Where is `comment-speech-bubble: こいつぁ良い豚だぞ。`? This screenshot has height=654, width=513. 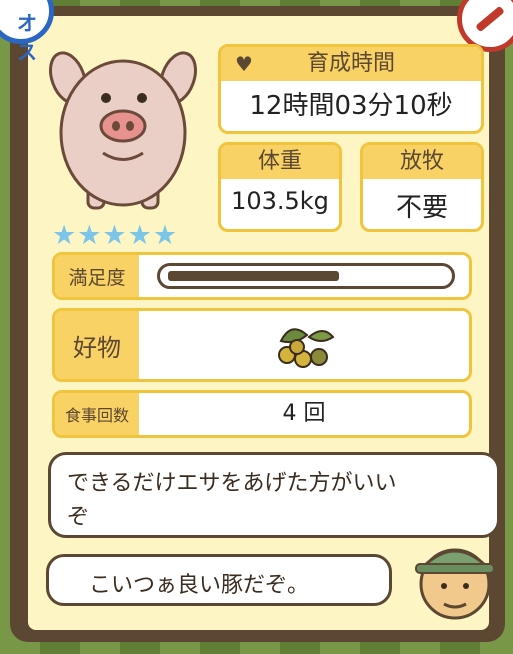
comment-speech-bubble: こいつぁ良い豚だぞ。 is located at coordinates (219, 580).